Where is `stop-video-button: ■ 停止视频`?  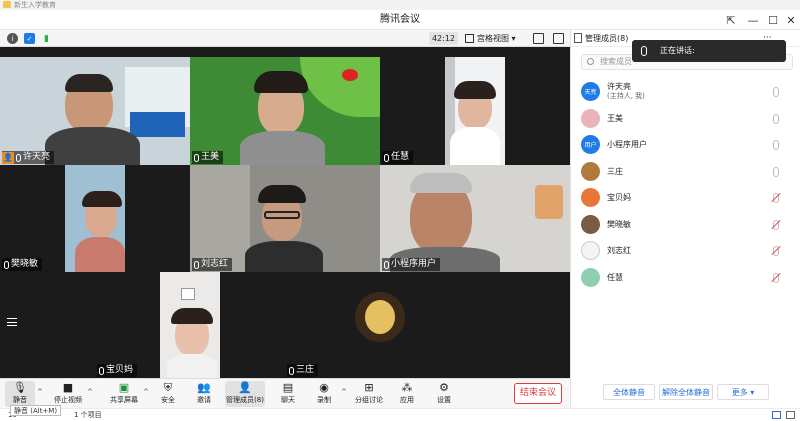
stop-video-button: ■ 停止视频 is located at coordinates (68, 394).